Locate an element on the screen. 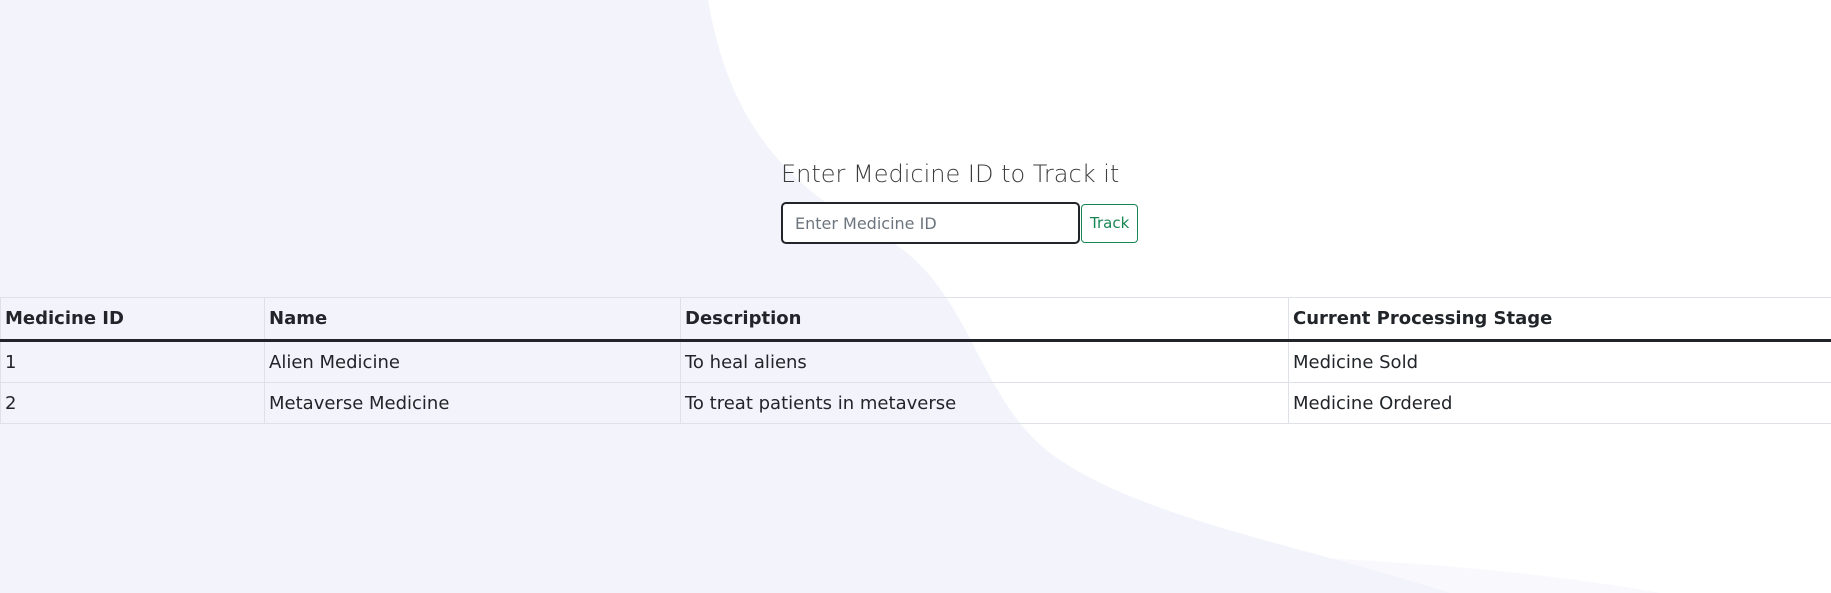  column-header-description: Description is located at coordinates (984, 319).